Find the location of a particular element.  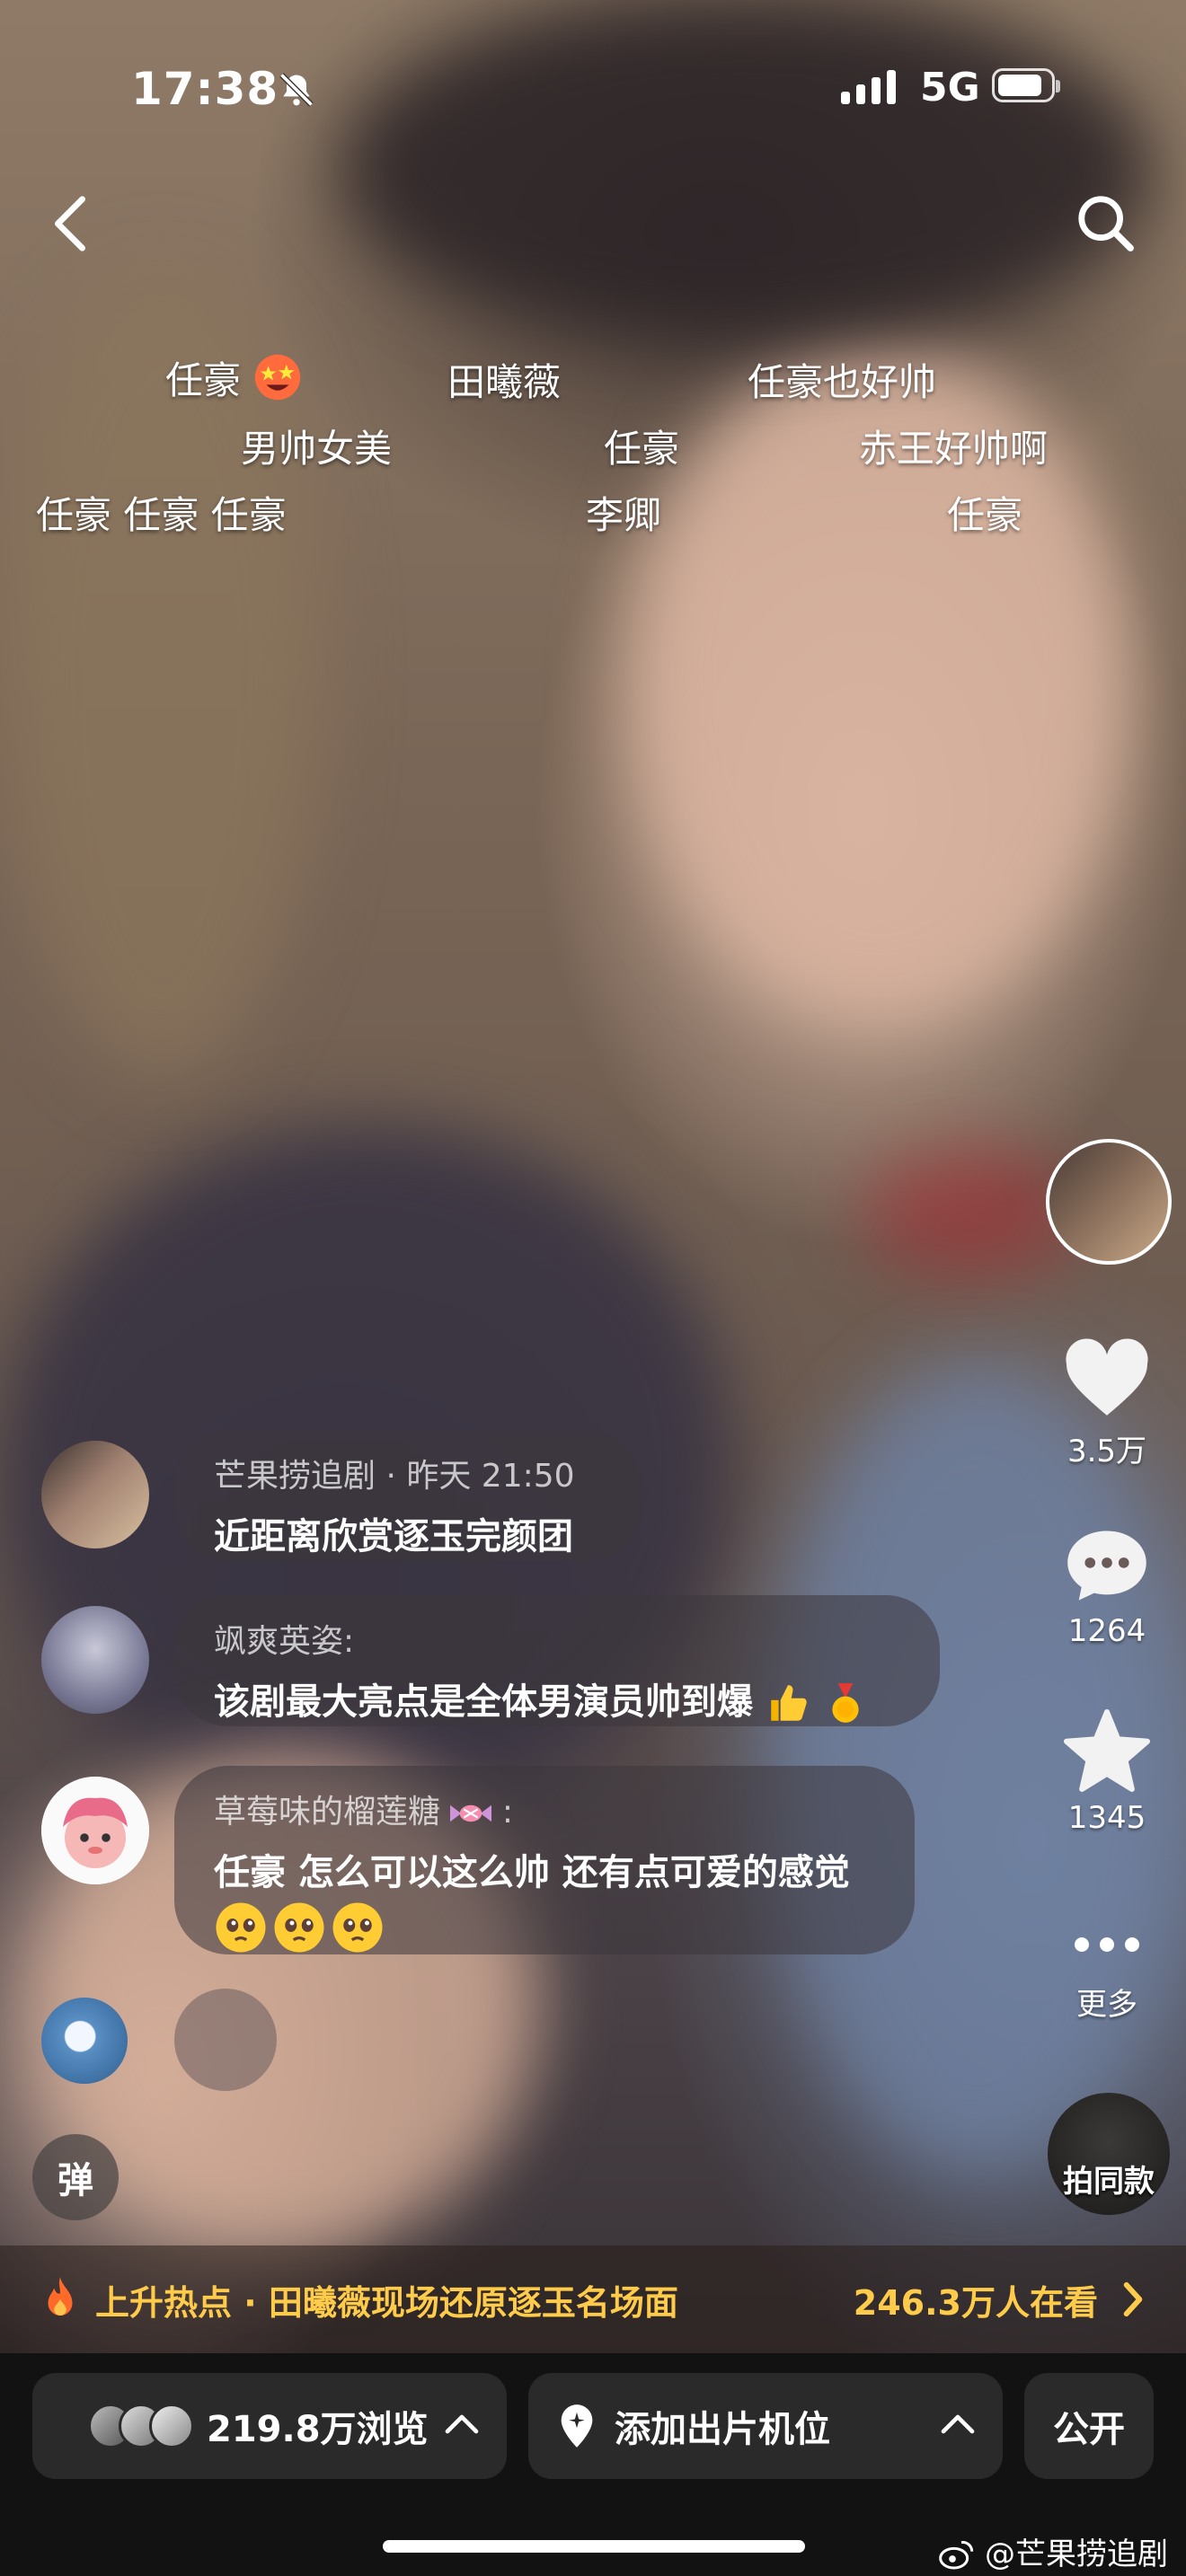

views-count: 219.8万浏览 is located at coordinates (318, 2429).